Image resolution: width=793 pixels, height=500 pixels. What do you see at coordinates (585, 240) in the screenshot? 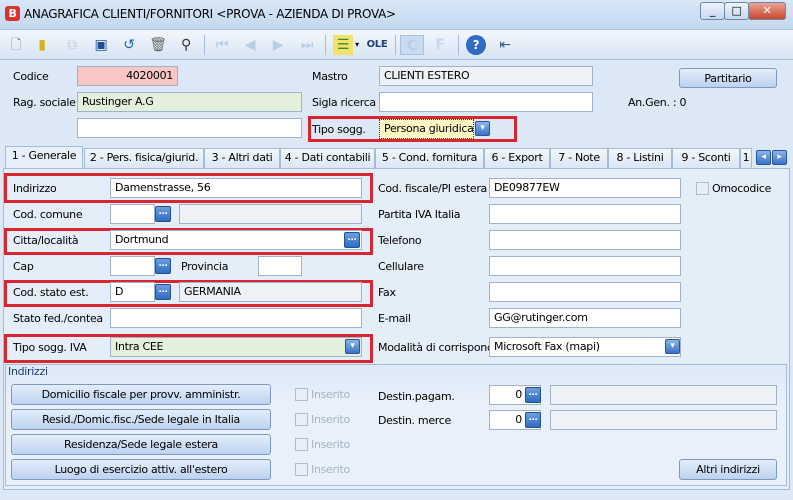
I see `telefono-field` at bounding box center [585, 240].